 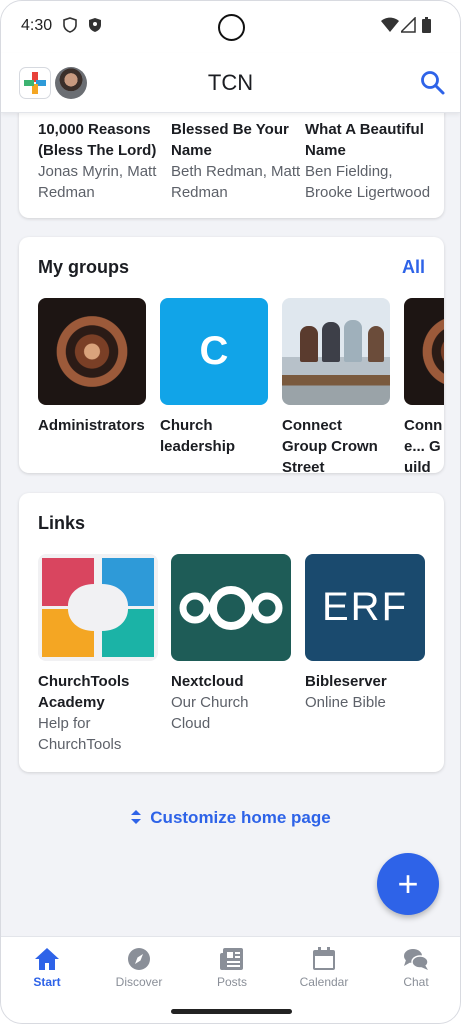 I want to click on nav-discover: Discover, so click(x=139, y=968).